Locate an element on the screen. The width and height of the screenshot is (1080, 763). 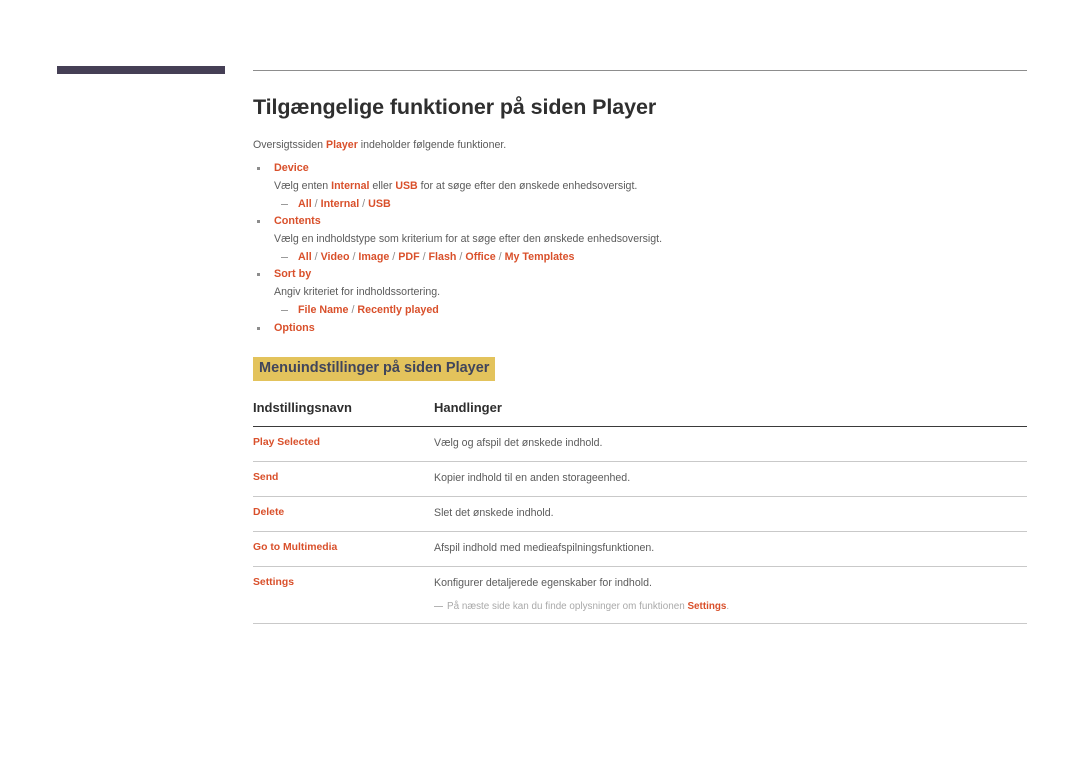
feature-item-options: Options is located at coordinates (640, 328).